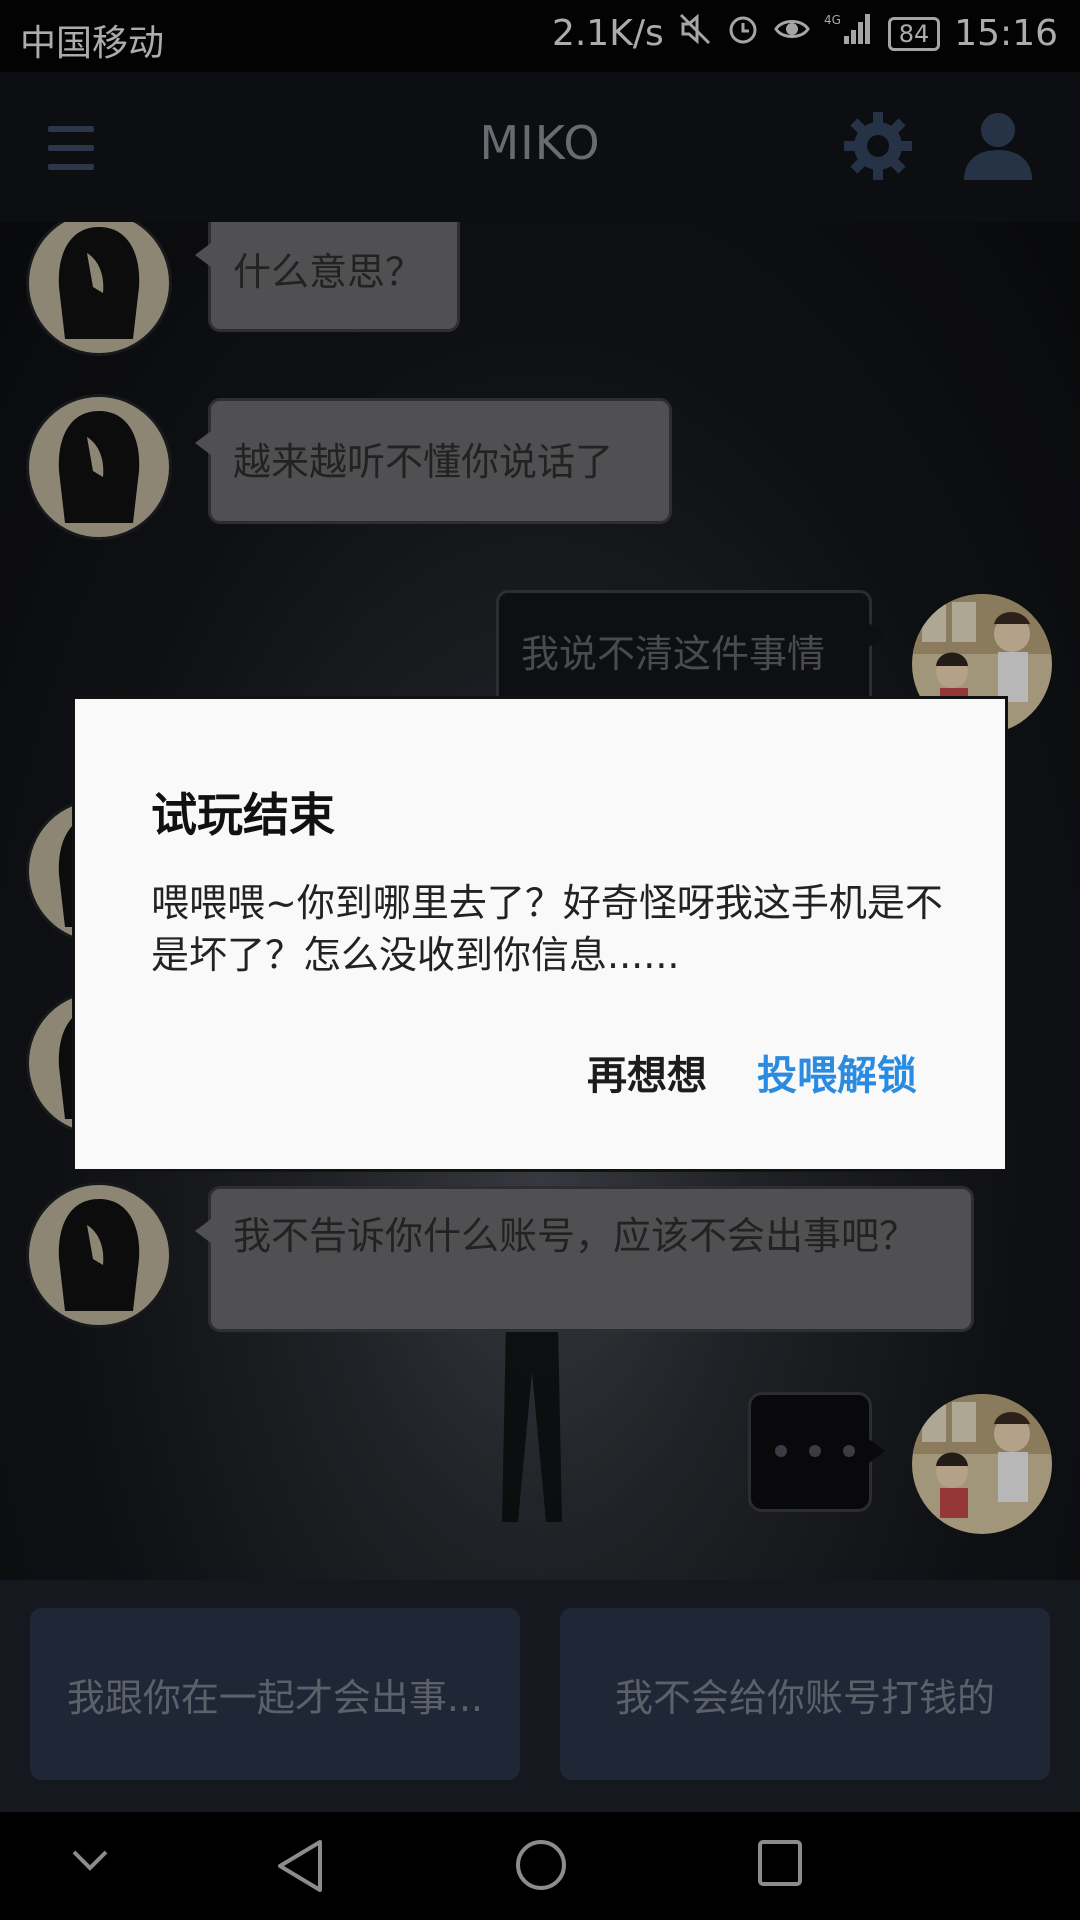  What do you see at coordinates (647, 1072) in the screenshot?
I see `rethink-button: 再想想` at bounding box center [647, 1072].